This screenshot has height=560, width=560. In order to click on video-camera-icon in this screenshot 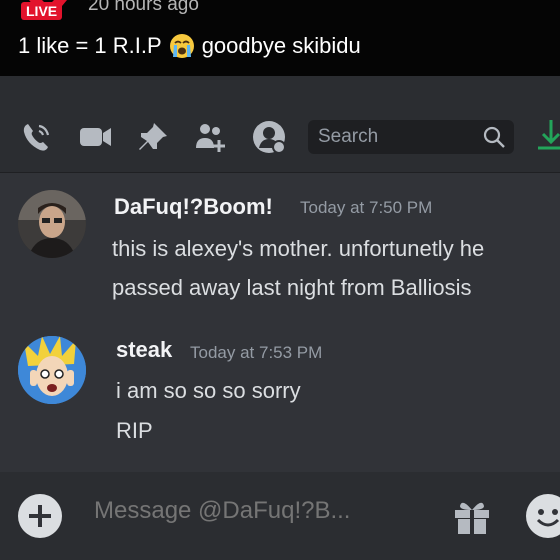, I will do `click(95, 137)`.